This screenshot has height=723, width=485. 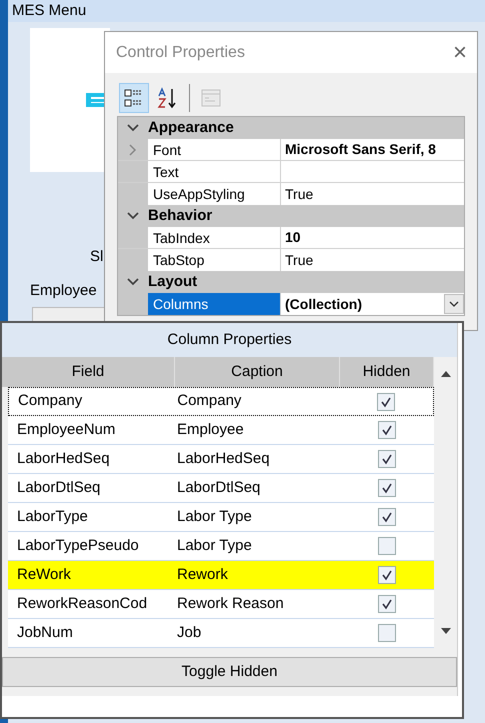 What do you see at coordinates (372, 237) in the screenshot?
I see `property-value: 10` at bounding box center [372, 237].